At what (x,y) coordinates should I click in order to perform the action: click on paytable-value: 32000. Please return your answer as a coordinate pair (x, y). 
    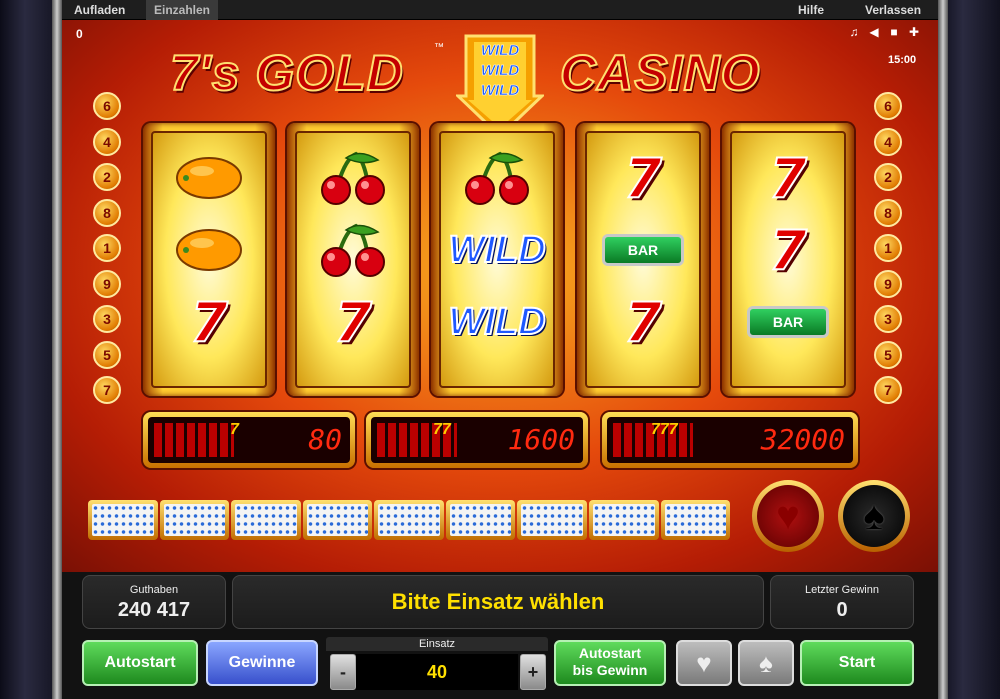
    Looking at the image, I should click on (802, 439).